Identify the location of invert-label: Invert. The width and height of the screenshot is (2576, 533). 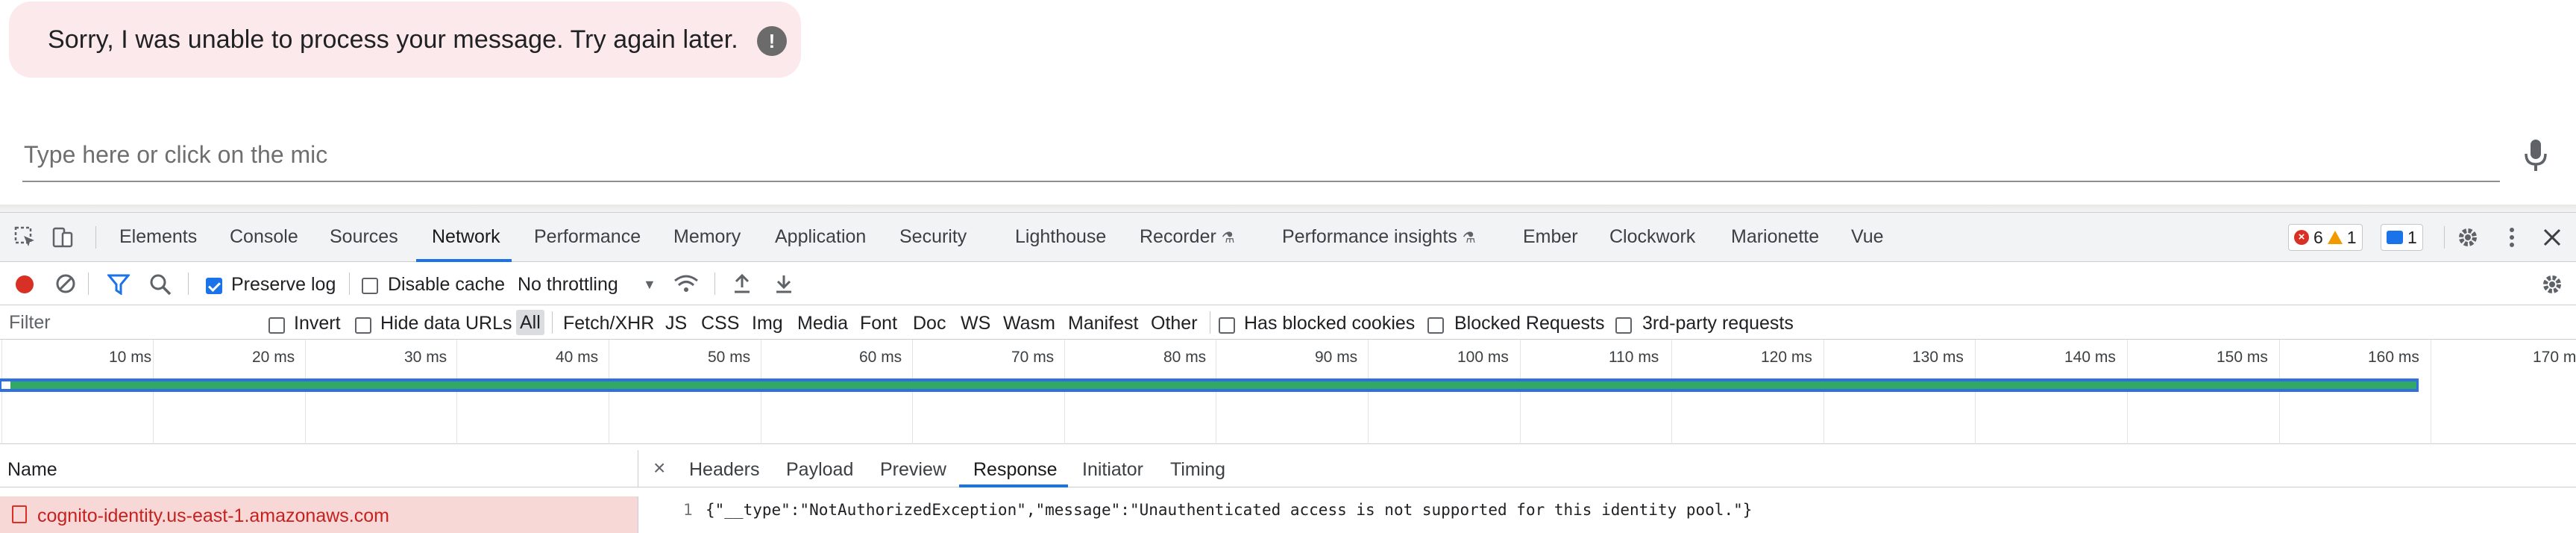
(317, 323).